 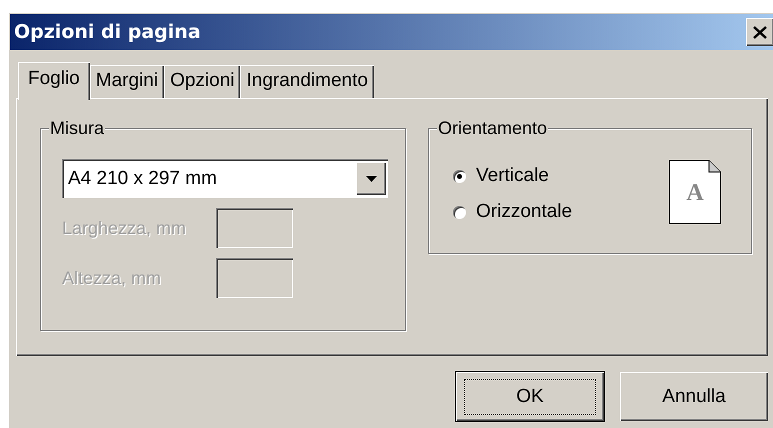 I want to click on dropdown-button, so click(x=371, y=178).